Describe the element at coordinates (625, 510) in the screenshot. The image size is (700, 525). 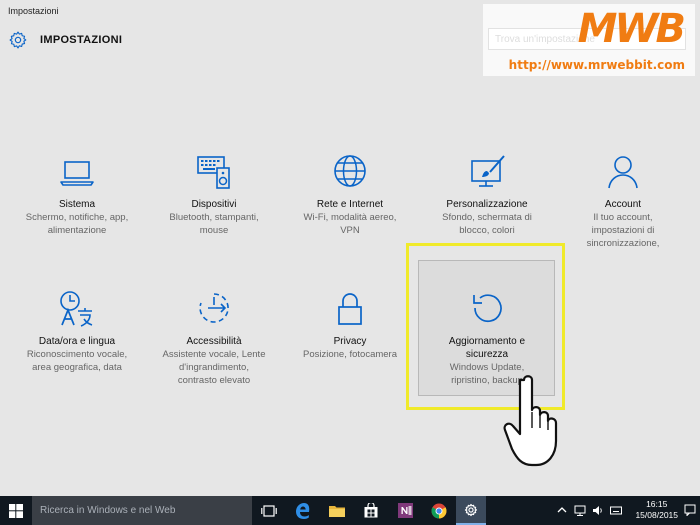
I see `system-tray: 16:15 15/08/2015` at that location.